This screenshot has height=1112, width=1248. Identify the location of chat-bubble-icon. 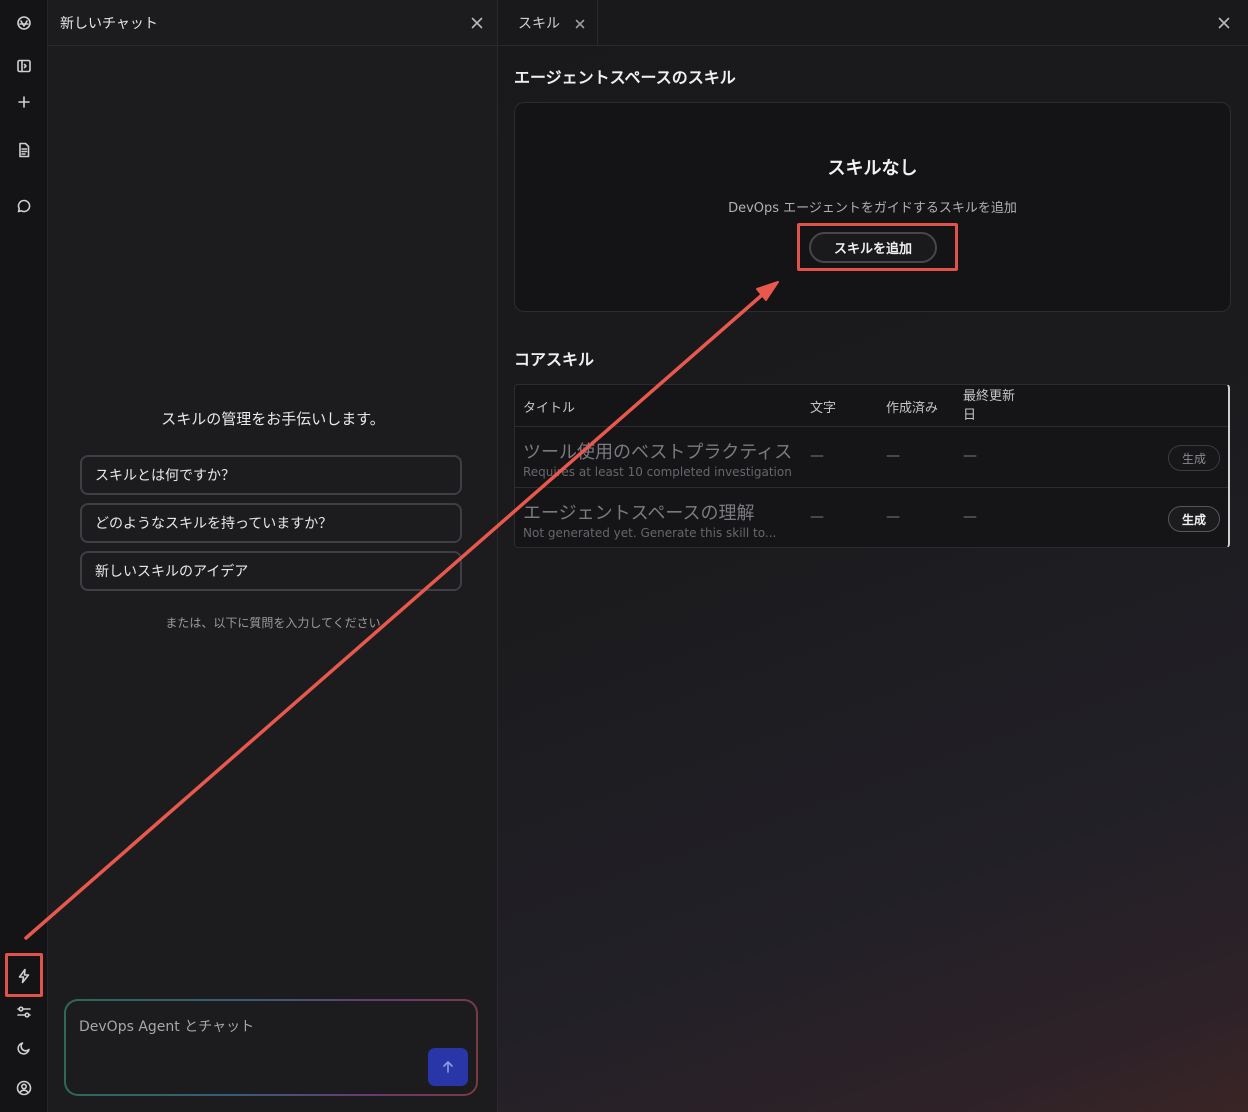
(24, 206).